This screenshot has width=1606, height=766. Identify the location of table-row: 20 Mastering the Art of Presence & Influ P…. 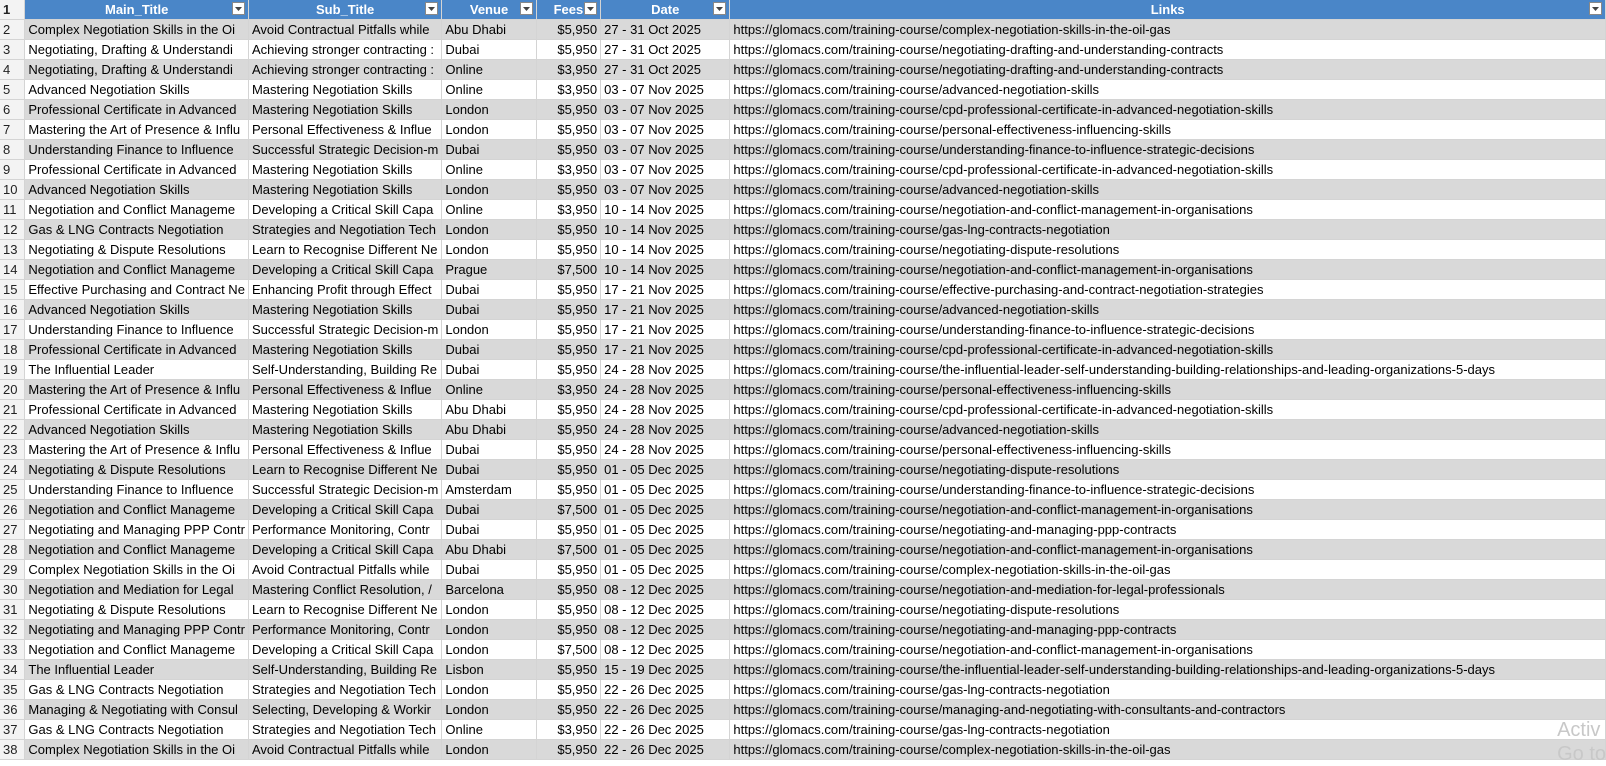
(803, 389).